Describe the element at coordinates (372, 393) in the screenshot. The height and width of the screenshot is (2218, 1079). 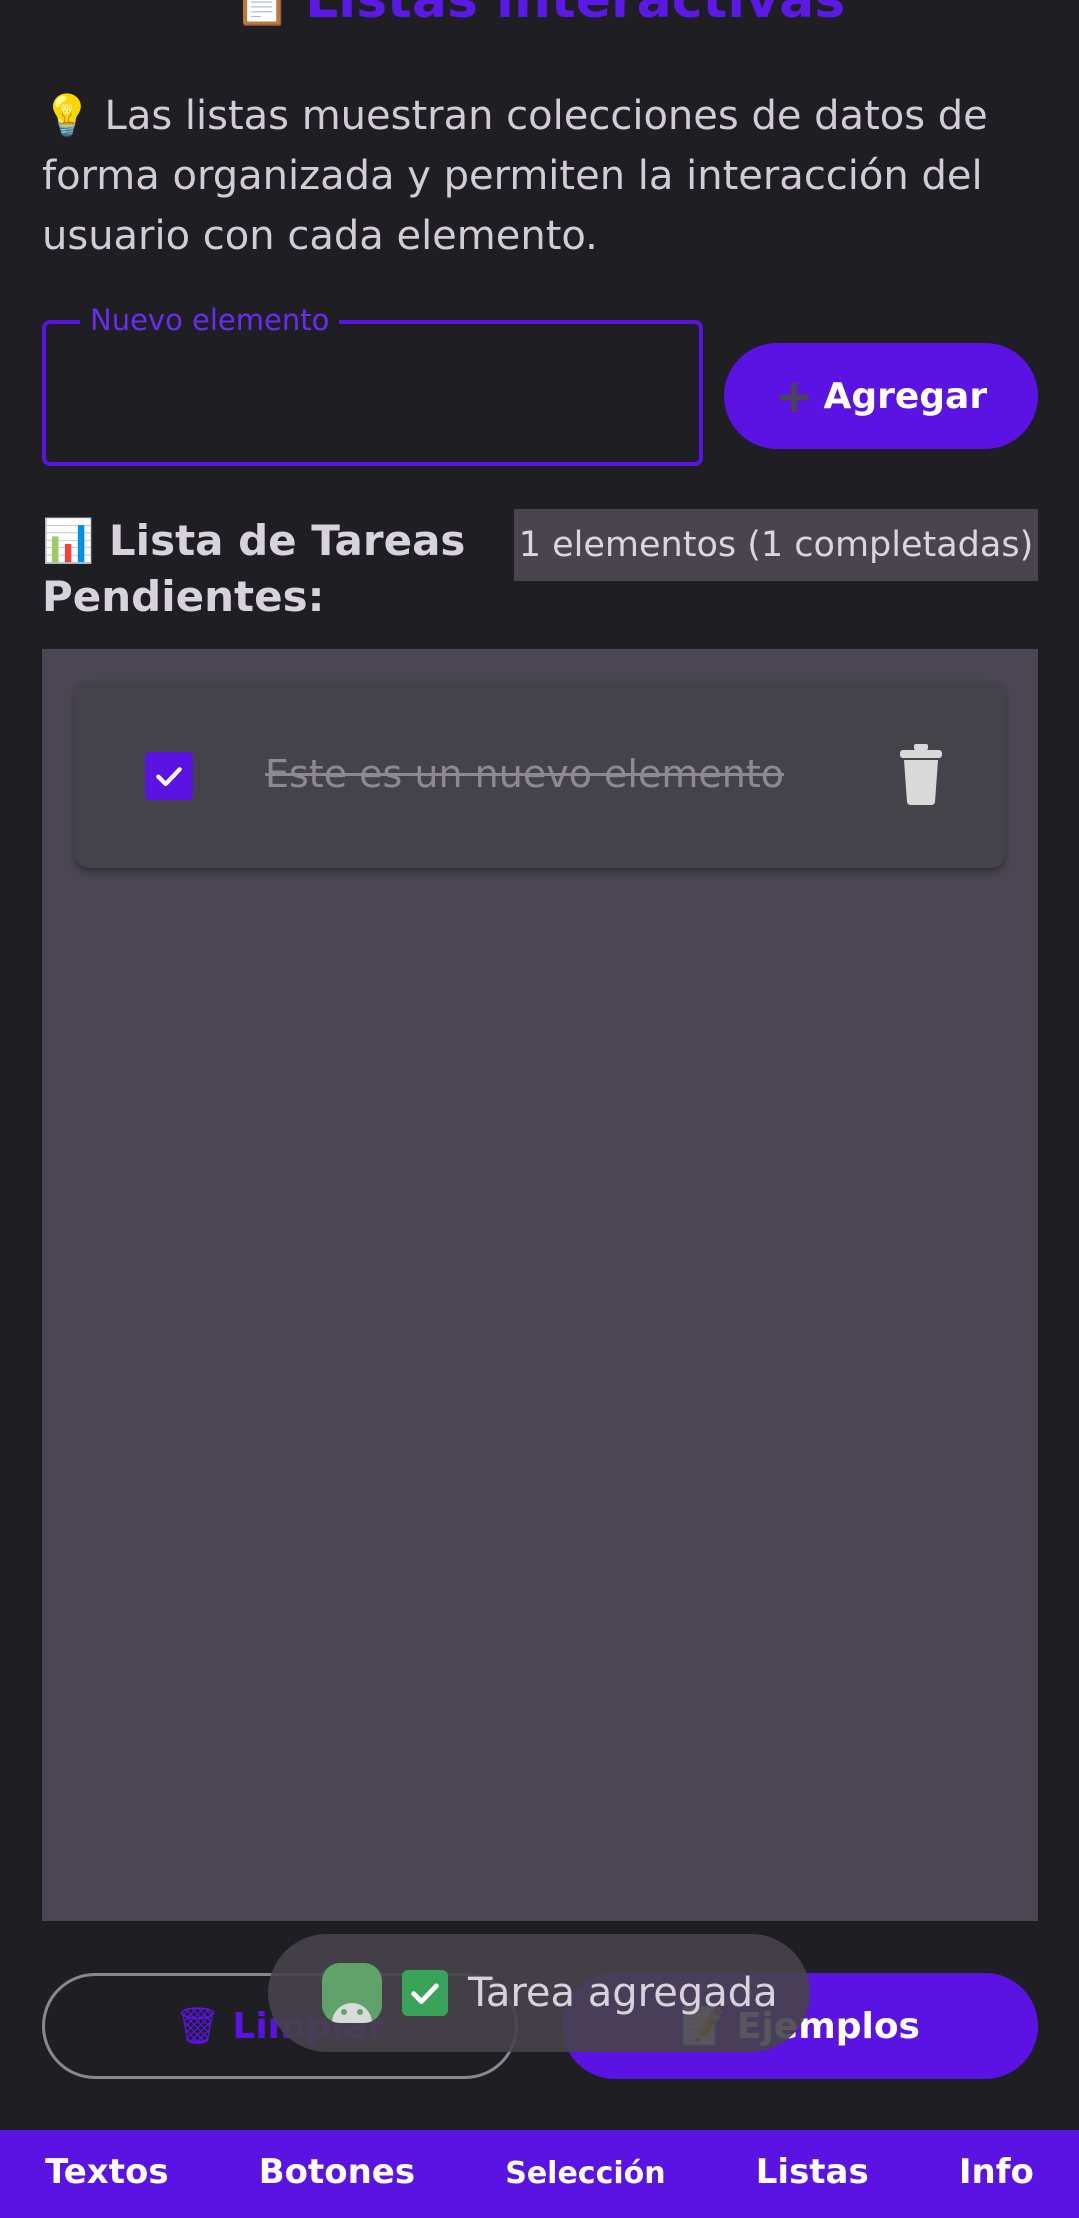
I see `new-item-input` at that location.